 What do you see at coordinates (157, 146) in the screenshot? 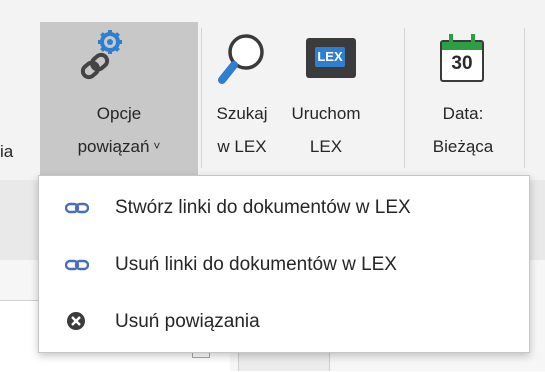
I see `chevron-down-icon: ˅` at bounding box center [157, 146].